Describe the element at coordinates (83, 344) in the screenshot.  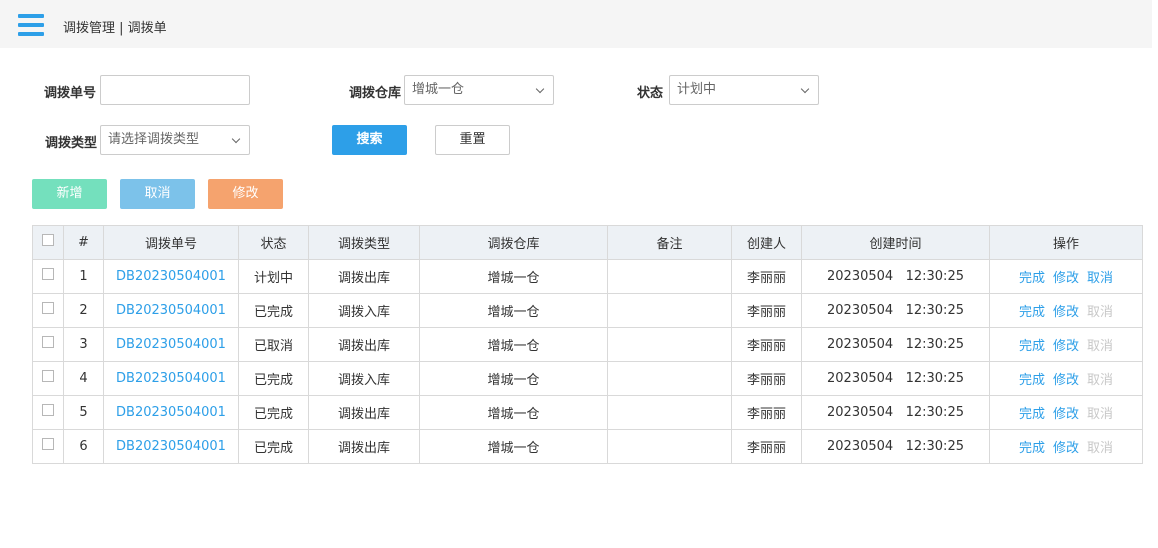
I see `row-index: 3` at that location.